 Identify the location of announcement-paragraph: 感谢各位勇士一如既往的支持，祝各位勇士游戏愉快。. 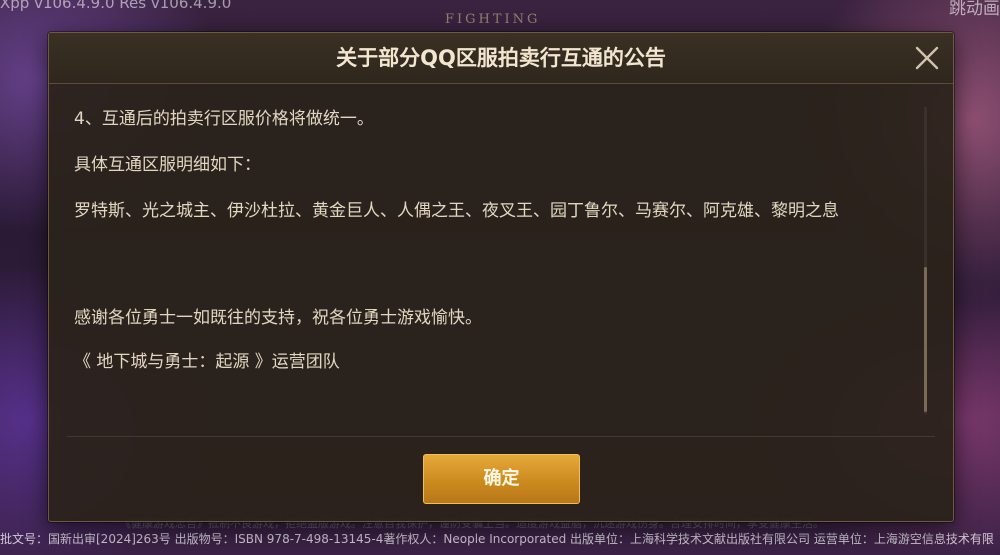
(278, 318).